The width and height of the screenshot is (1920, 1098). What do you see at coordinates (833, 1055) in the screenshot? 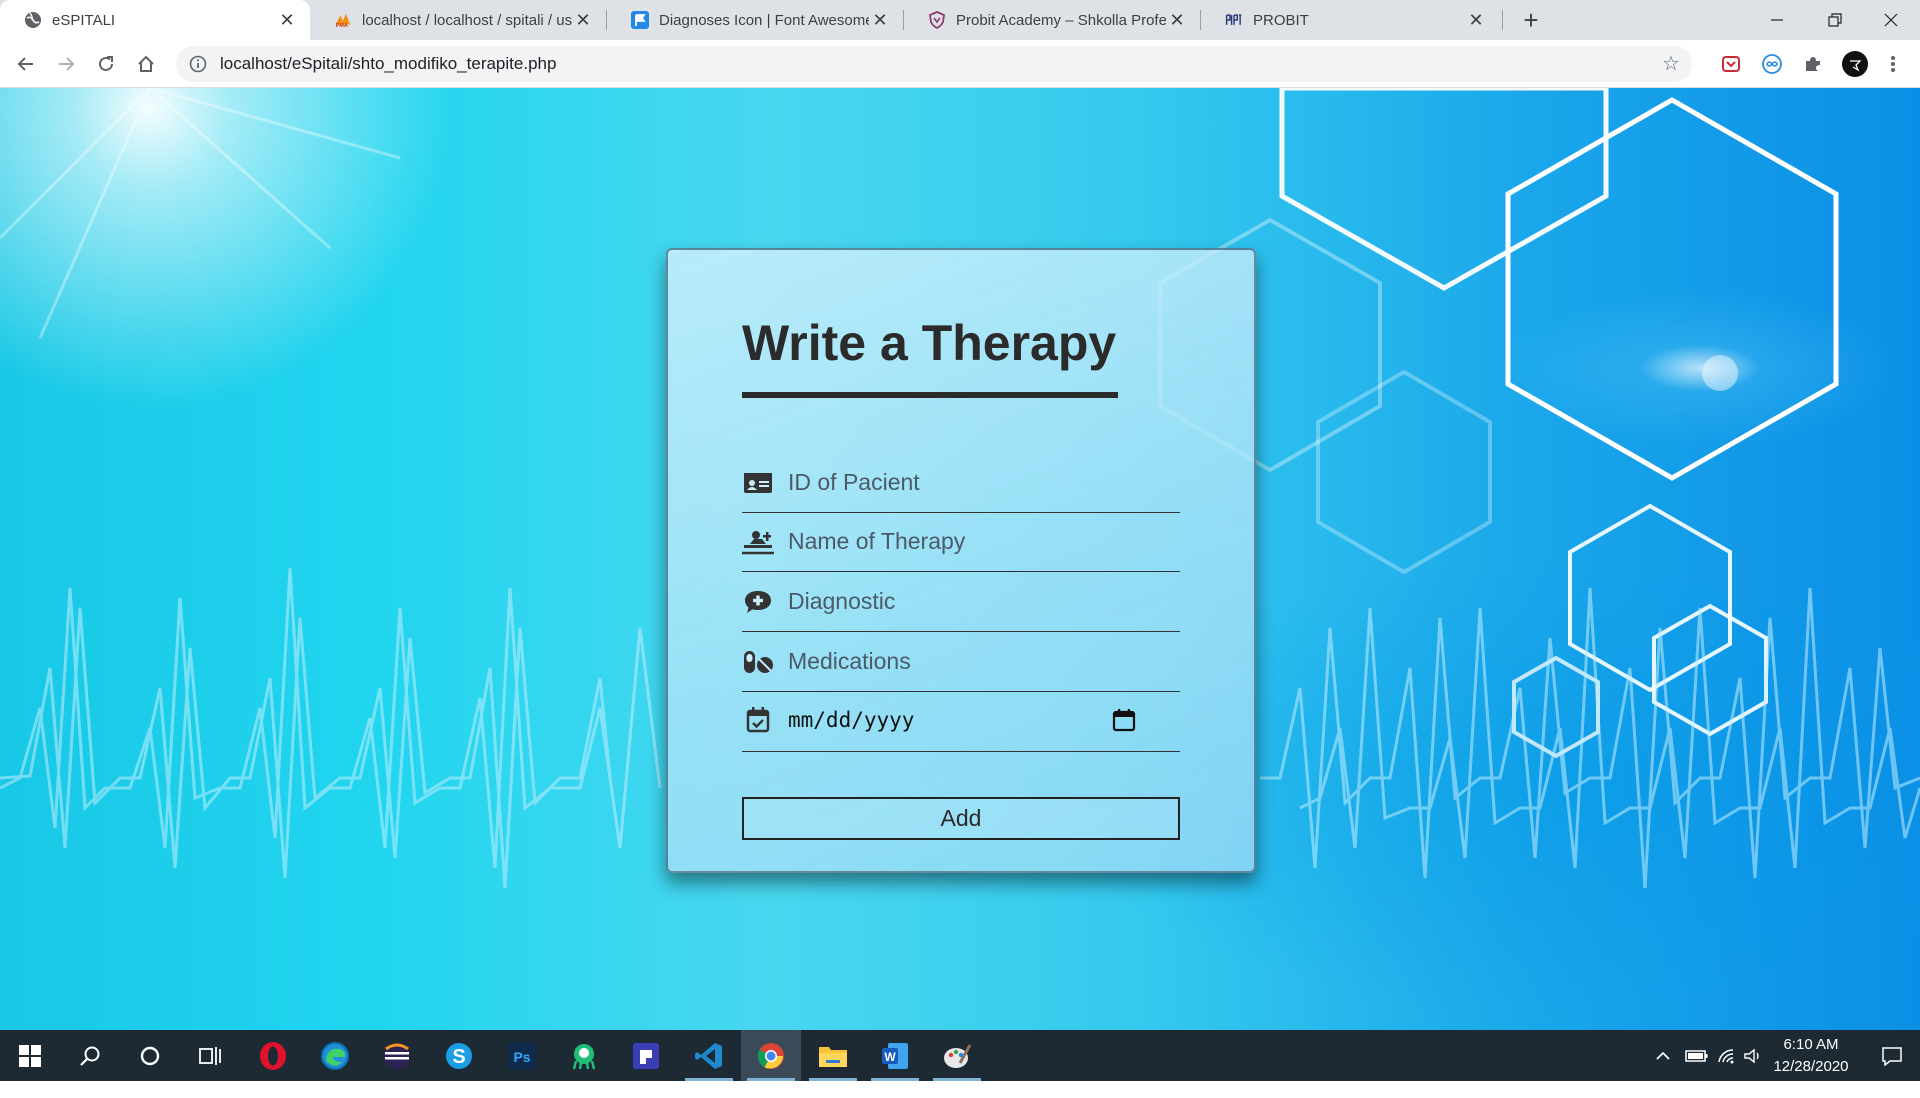
I see `file-explorer-app` at bounding box center [833, 1055].